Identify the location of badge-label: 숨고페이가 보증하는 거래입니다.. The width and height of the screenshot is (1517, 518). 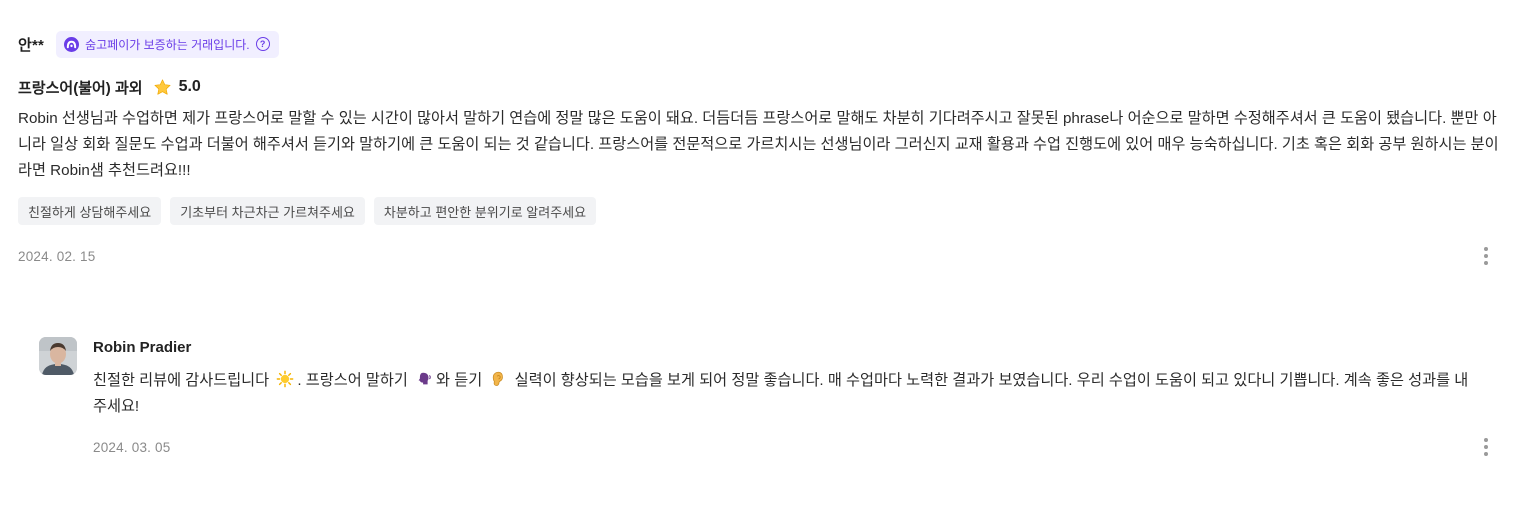
(167, 44).